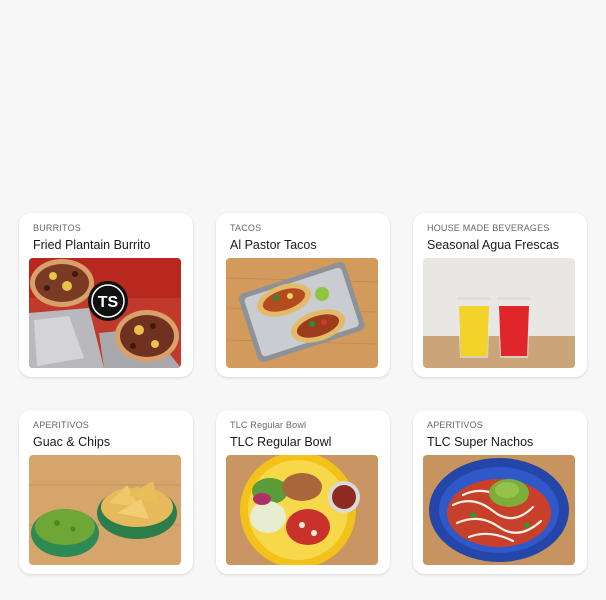 The width and height of the screenshot is (606, 600). Describe the element at coordinates (273, 245) in the screenshot. I see `menu-item-title: Al Pastor Tacos` at that location.